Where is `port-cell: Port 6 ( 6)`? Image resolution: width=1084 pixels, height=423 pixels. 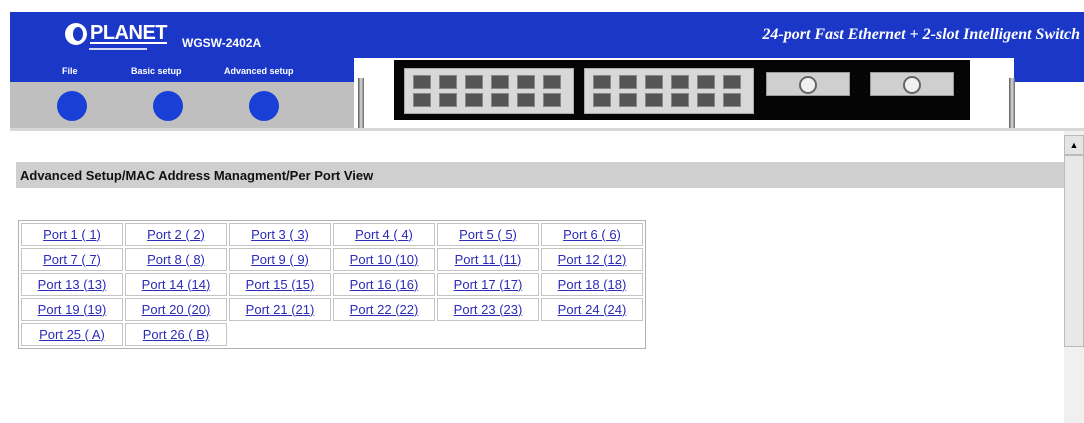
port-cell: Port 6 ( 6) is located at coordinates (592, 234).